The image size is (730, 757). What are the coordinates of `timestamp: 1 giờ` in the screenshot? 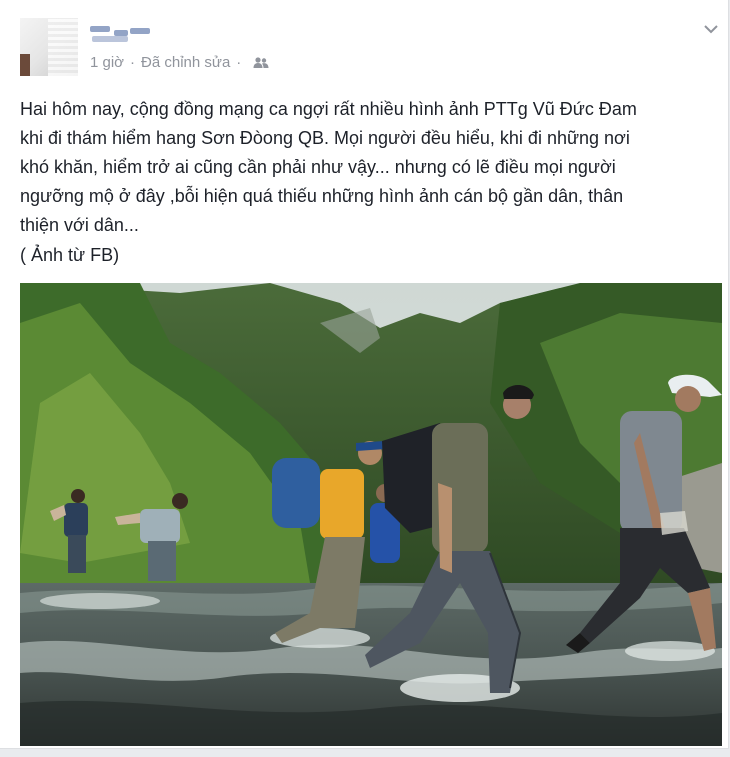 It's located at (107, 62).